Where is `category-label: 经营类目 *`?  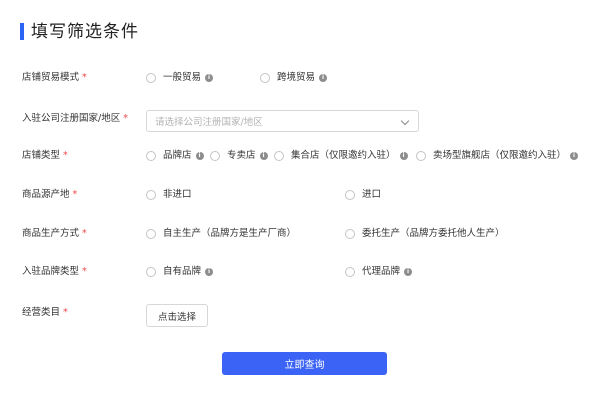 category-label: 经营类目 * is located at coordinates (45, 312).